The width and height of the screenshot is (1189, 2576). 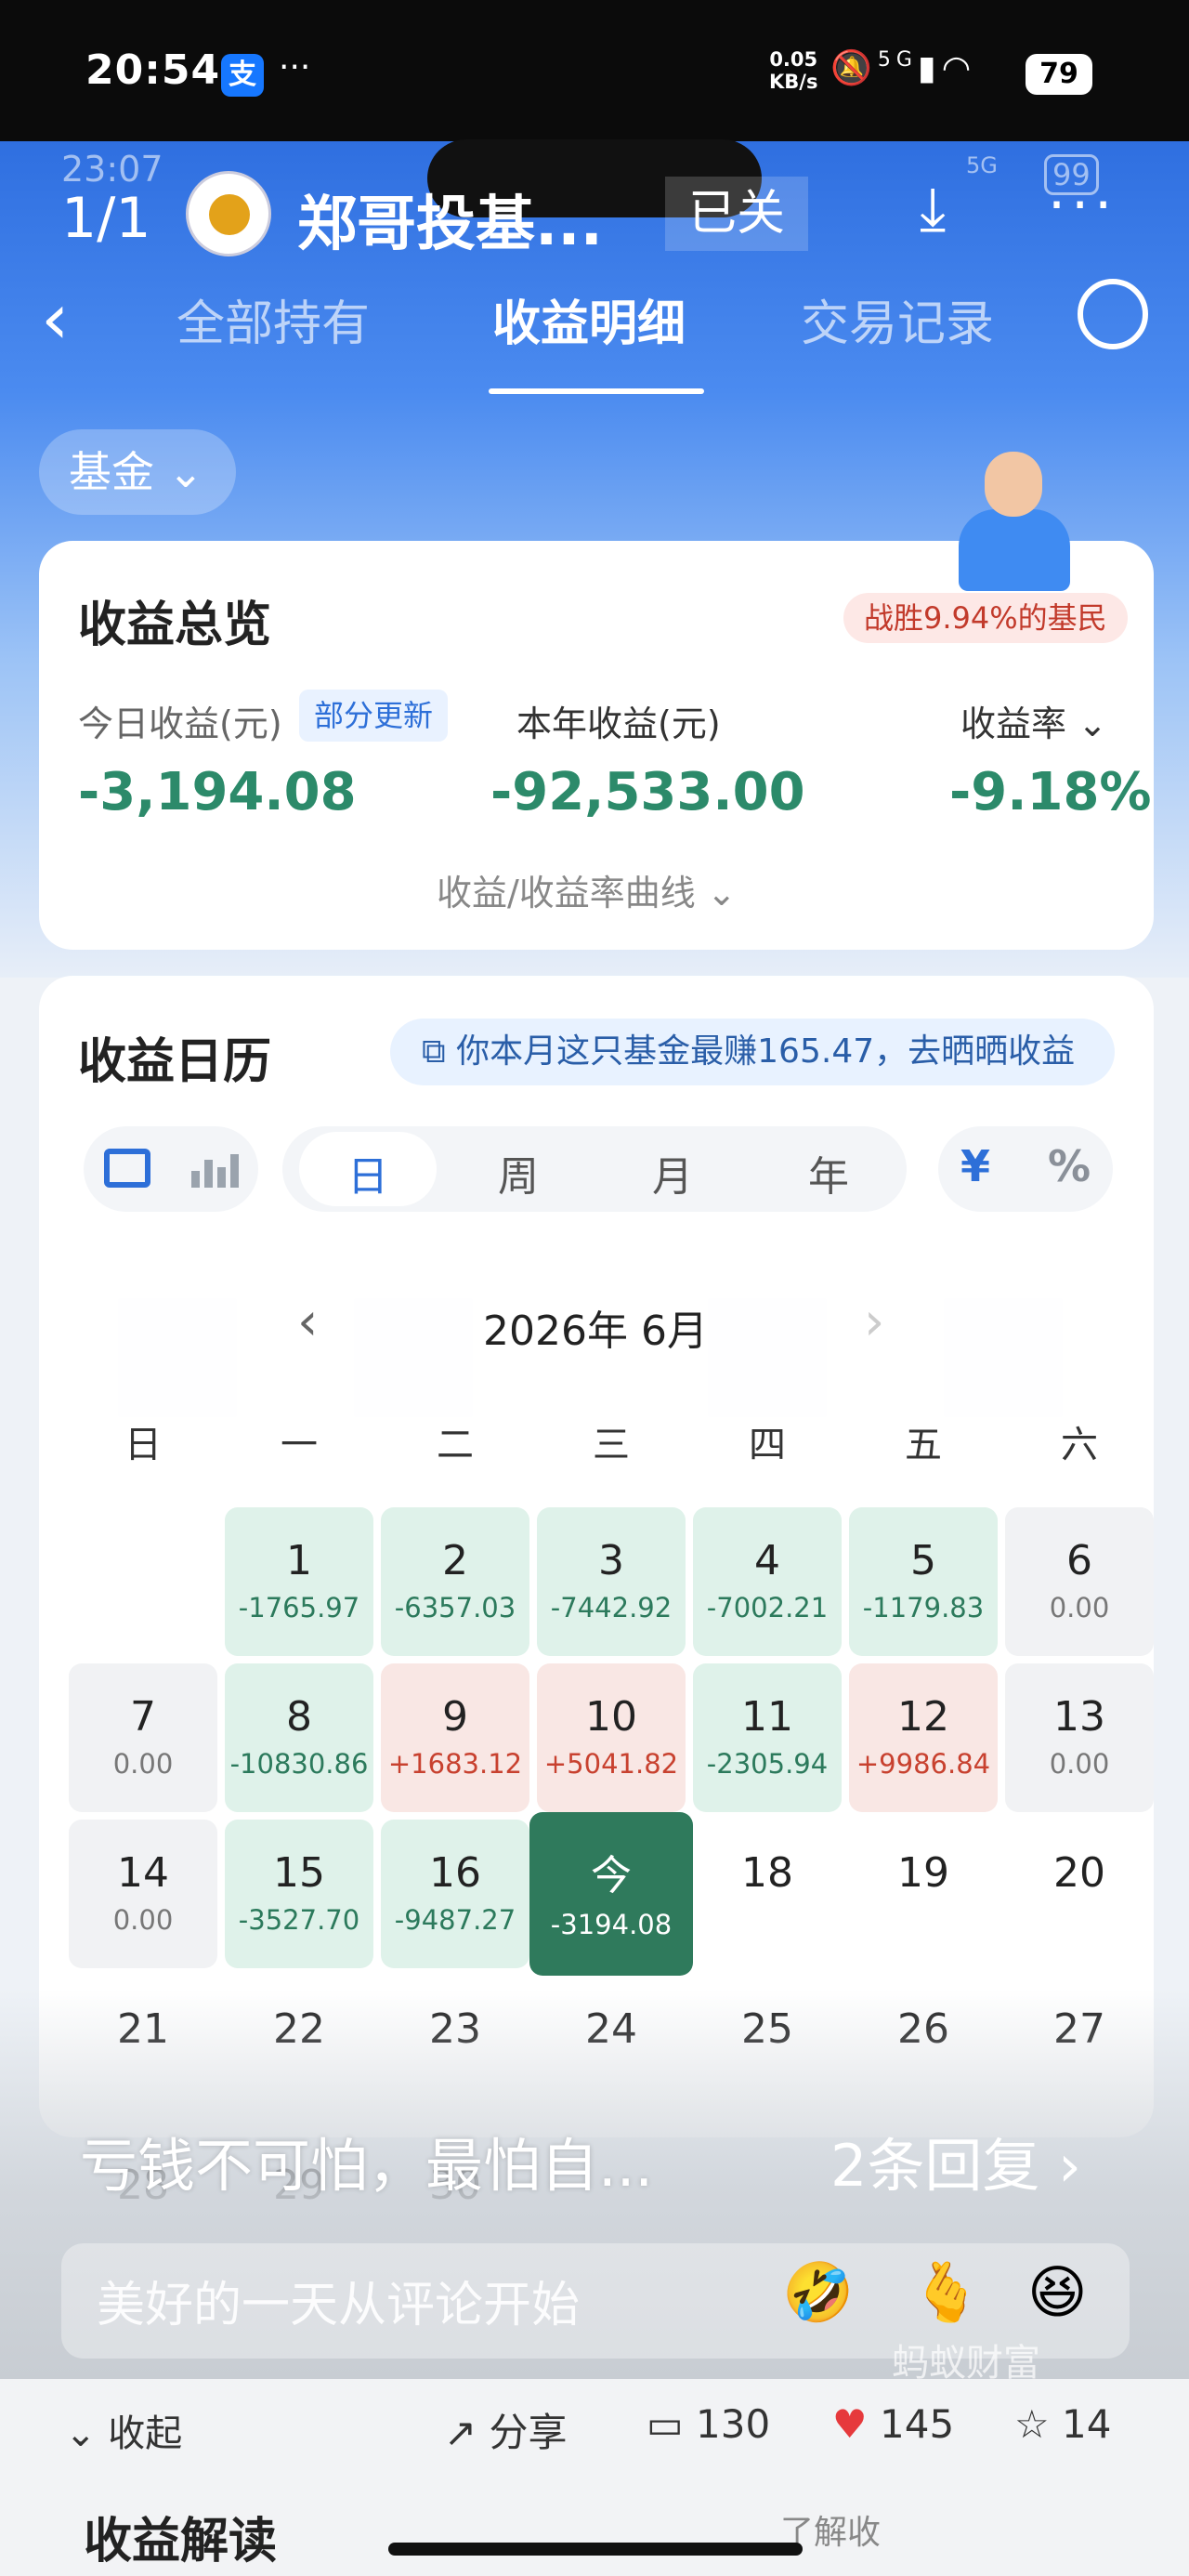 I want to click on network-type: 5G, so click(x=898, y=60).